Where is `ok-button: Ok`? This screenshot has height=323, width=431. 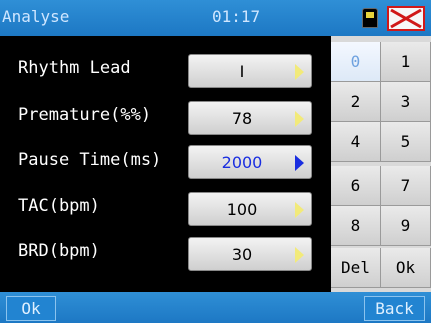 ok-button: Ok is located at coordinates (31, 308).